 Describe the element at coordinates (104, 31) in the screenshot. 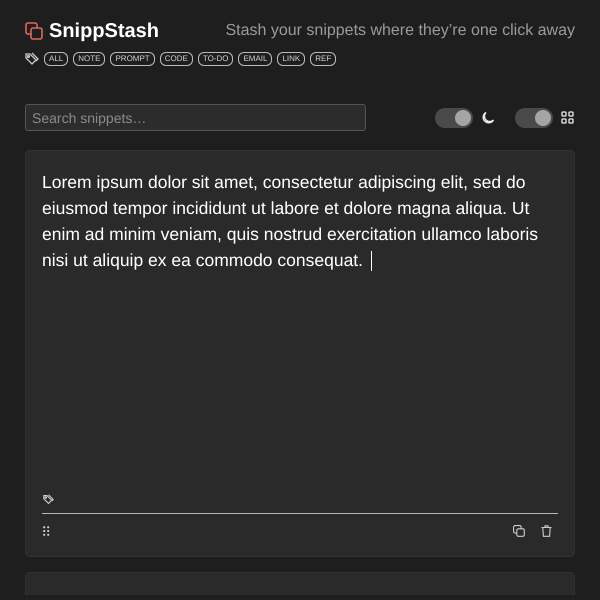

I see `app-title: SnippStash` at that location.